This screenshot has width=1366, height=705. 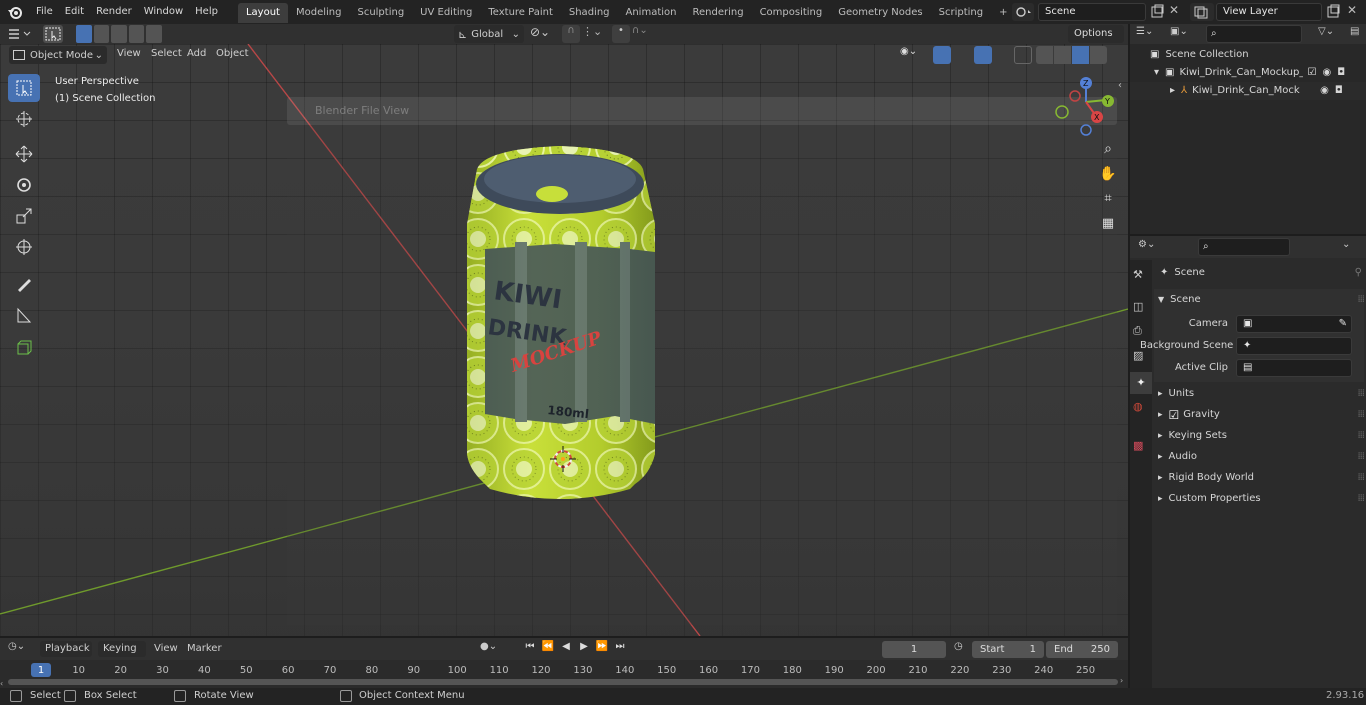 What do you see at coordinates (22, 649) in the screenshot?
I see `timeline-editor-type-icon: ◷⌄` at bounding box center [22, 649].